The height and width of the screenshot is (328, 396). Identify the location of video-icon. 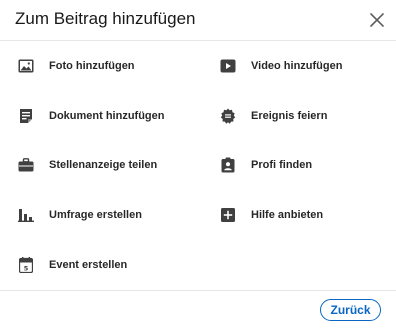
(228, 66).